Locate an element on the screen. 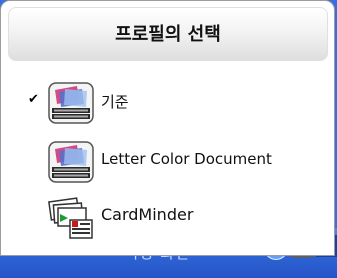 The image size is (337, 278). cardminder-icon is located at coordinates (70, 218).